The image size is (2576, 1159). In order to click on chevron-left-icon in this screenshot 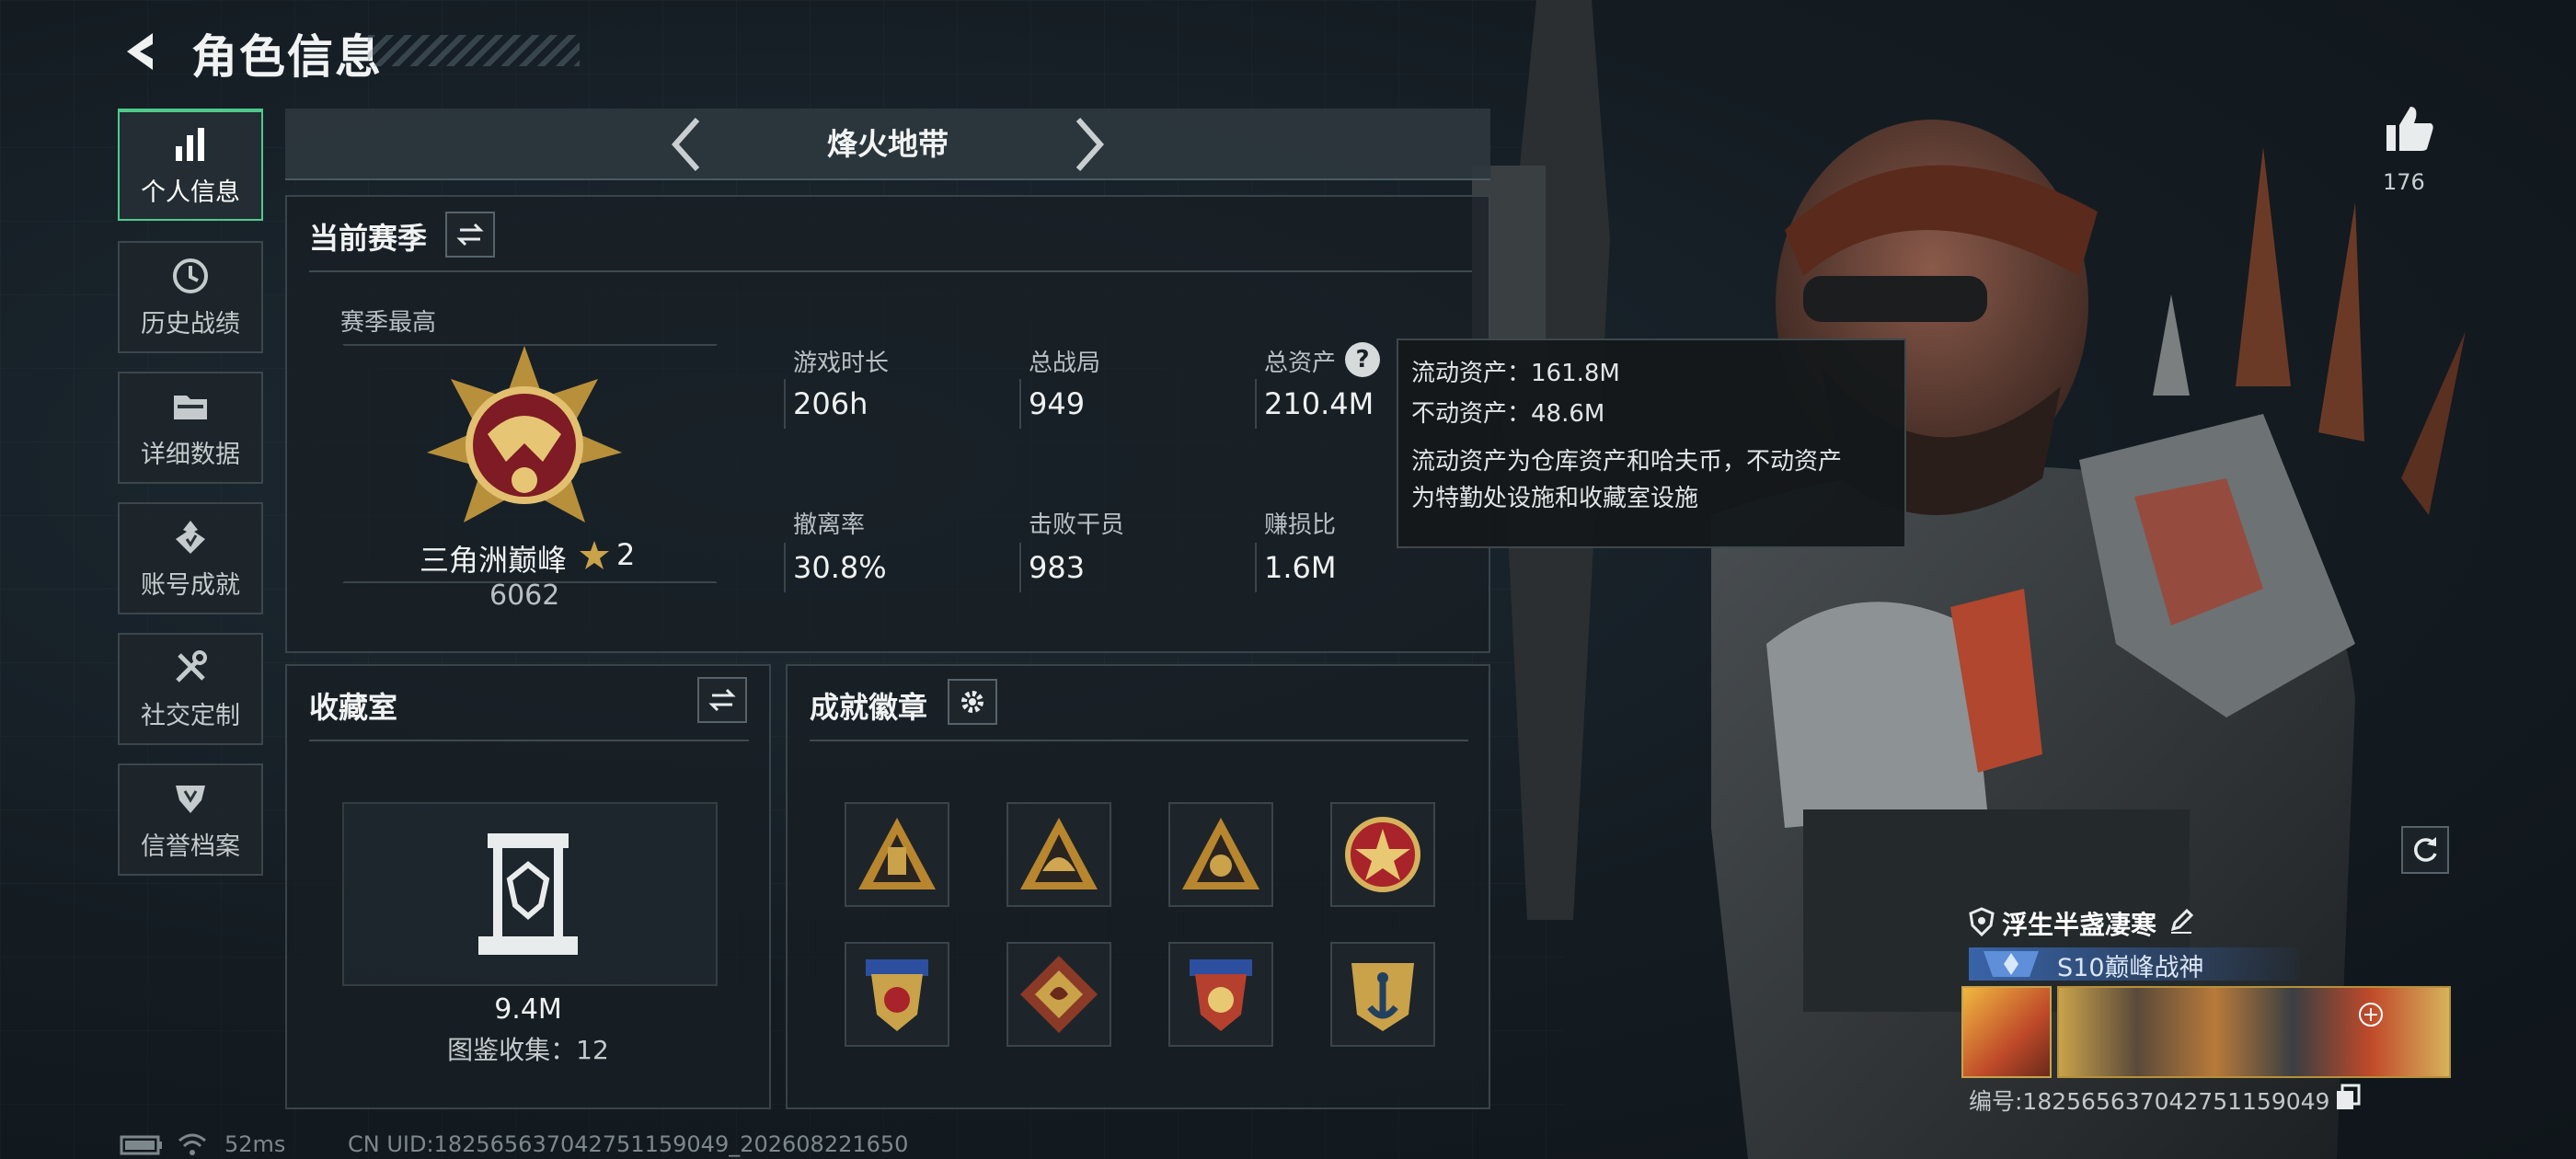, I will do `click(687, 144)`.